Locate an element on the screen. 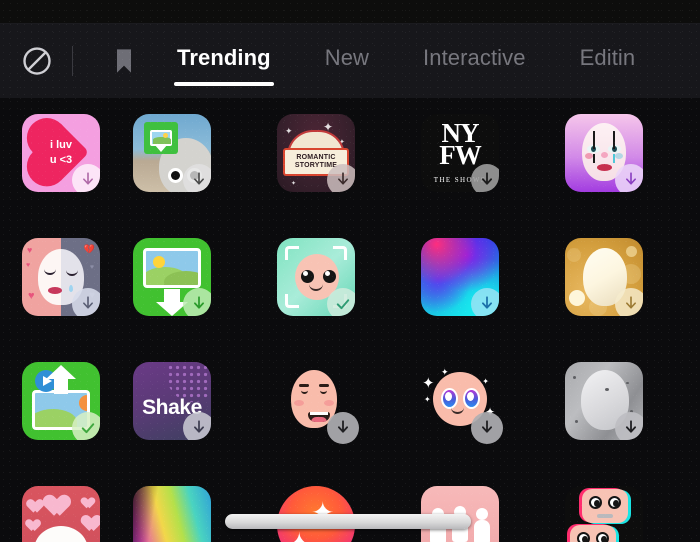 This screenshot has width=700, height=542. upload-arrow-icon is located at coordinates (61, 379).